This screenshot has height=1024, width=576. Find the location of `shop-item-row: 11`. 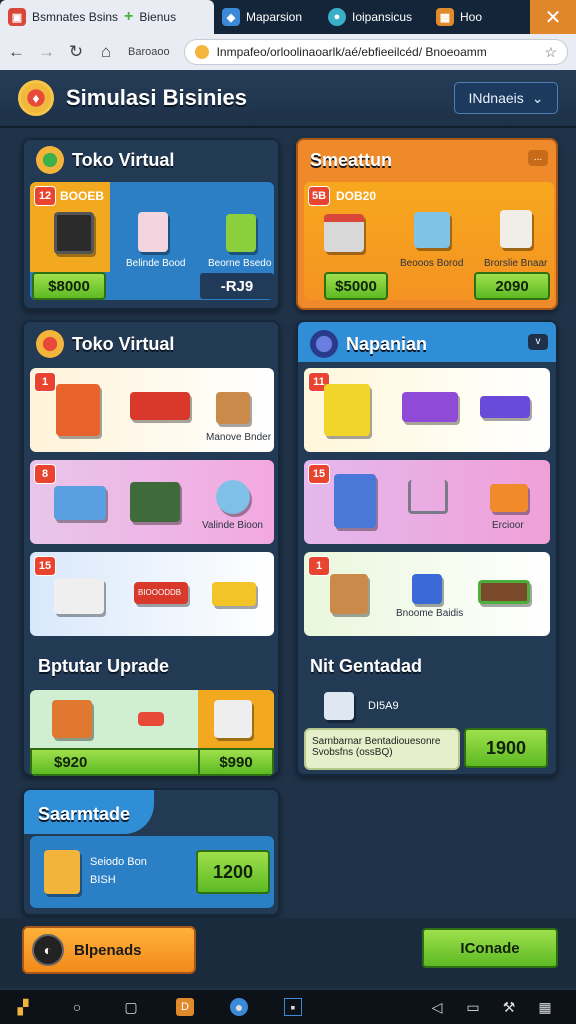

shop-item-row: 11 is located at coordinates (427, 410).